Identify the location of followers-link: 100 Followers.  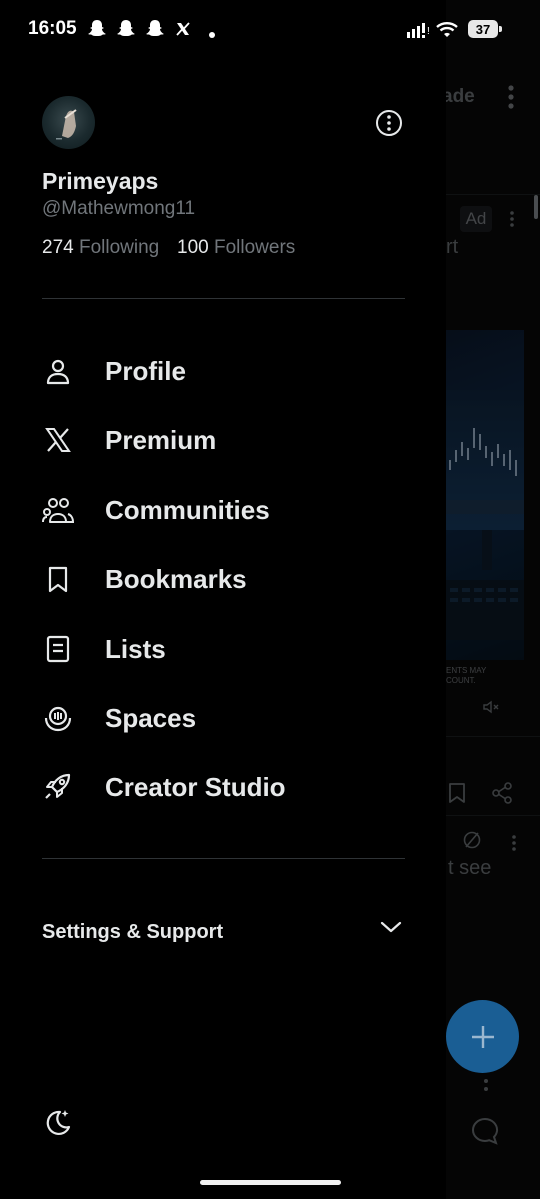
(236, 248).